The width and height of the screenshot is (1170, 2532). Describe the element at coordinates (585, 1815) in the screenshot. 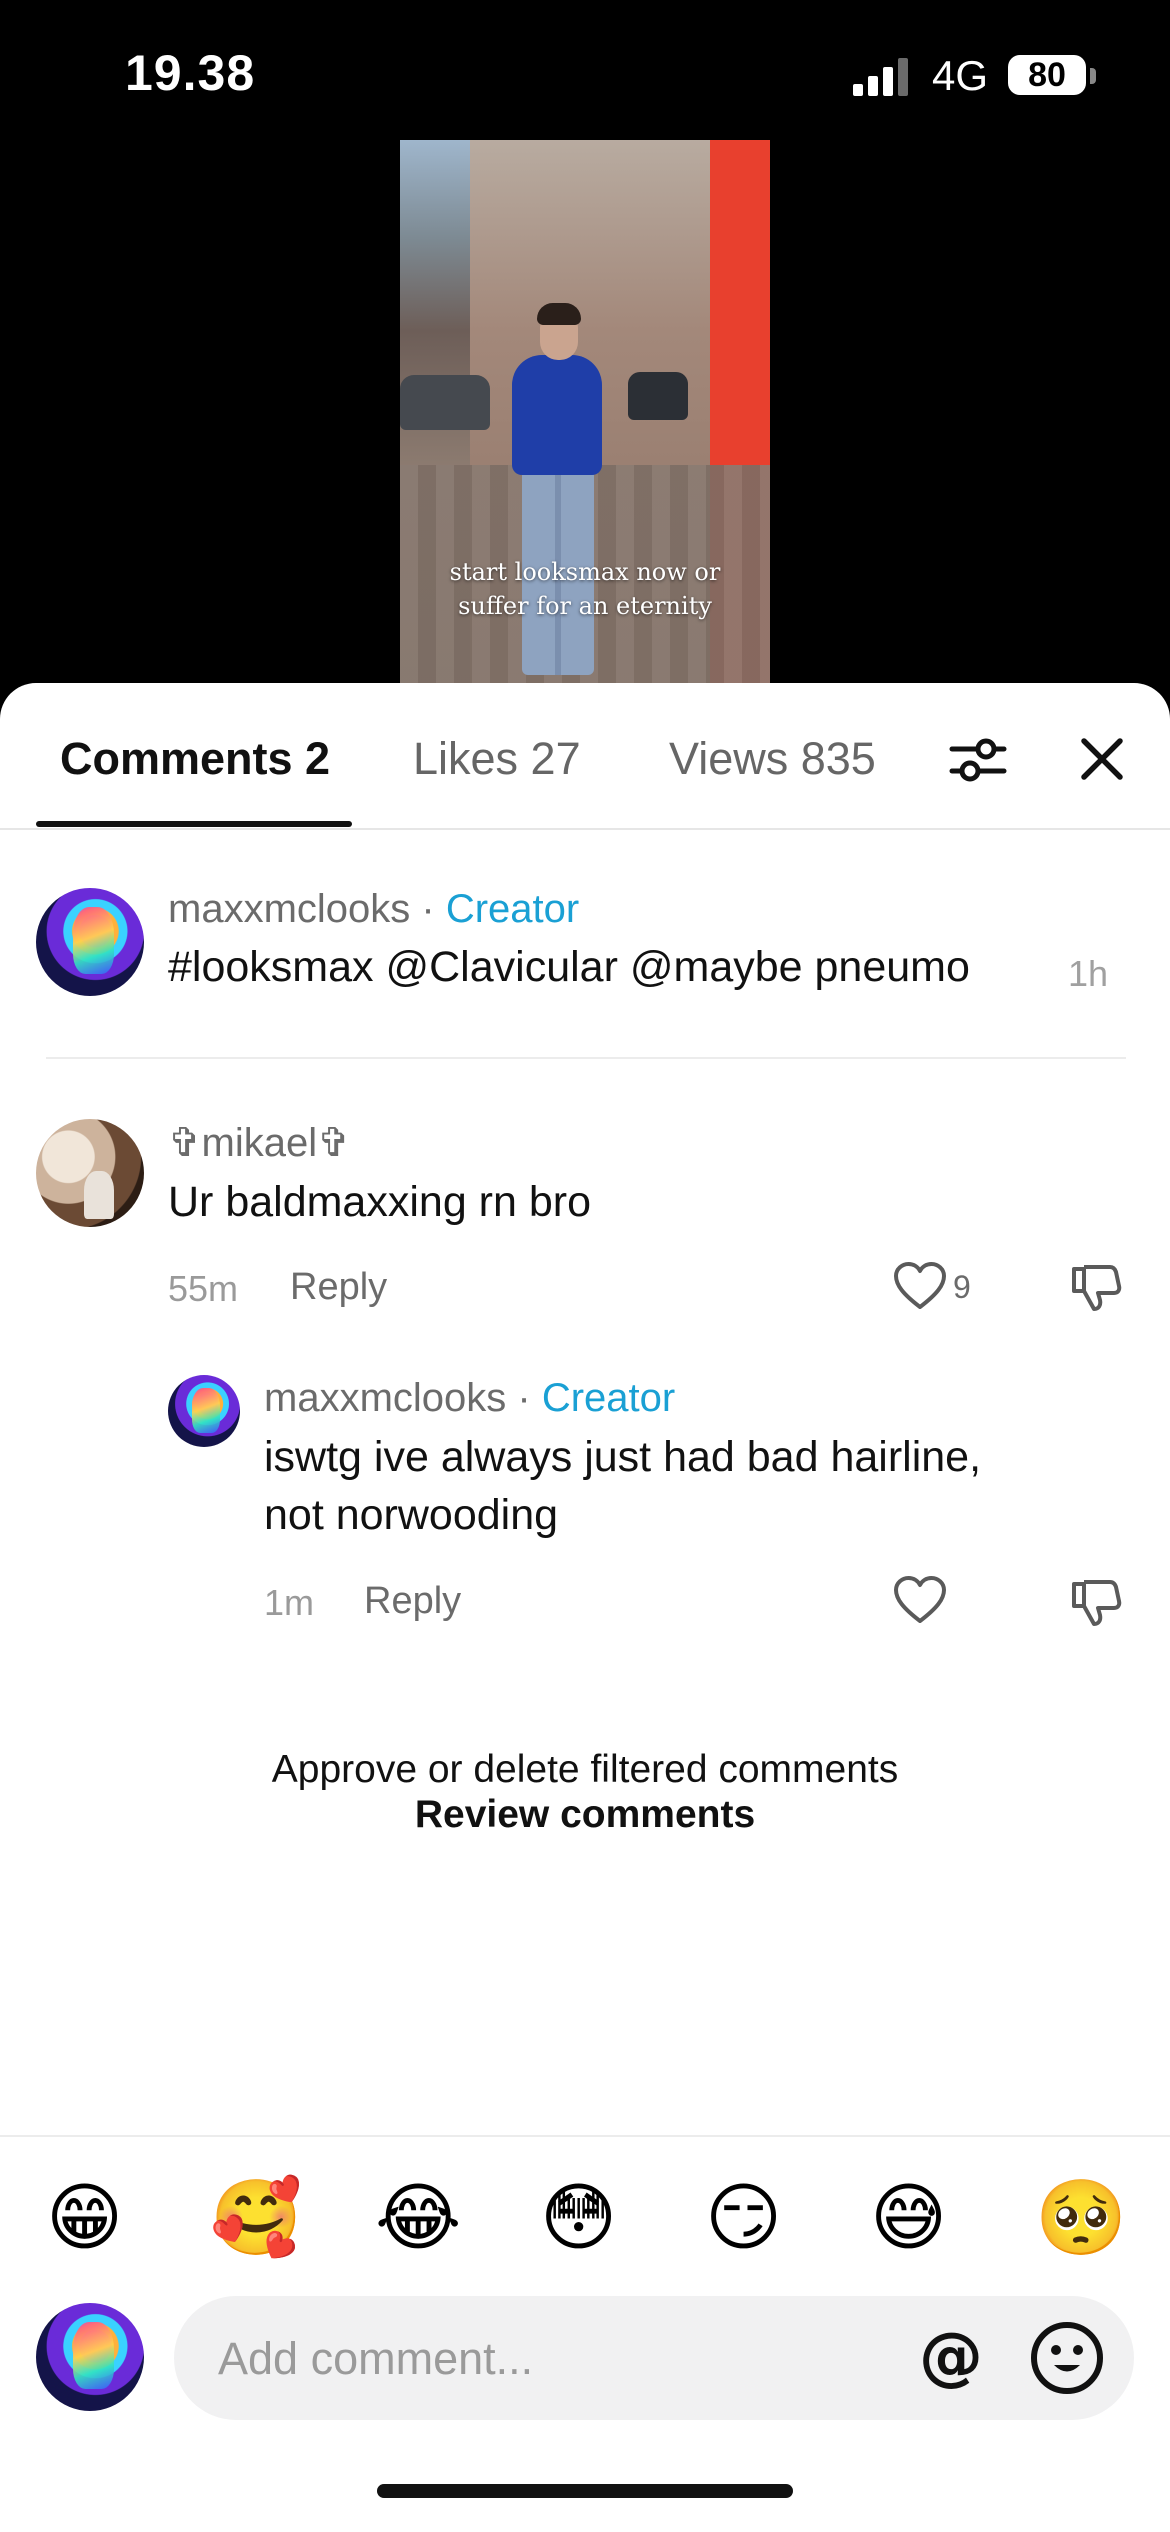

I see `review-comments-link: Review comments` at that location.